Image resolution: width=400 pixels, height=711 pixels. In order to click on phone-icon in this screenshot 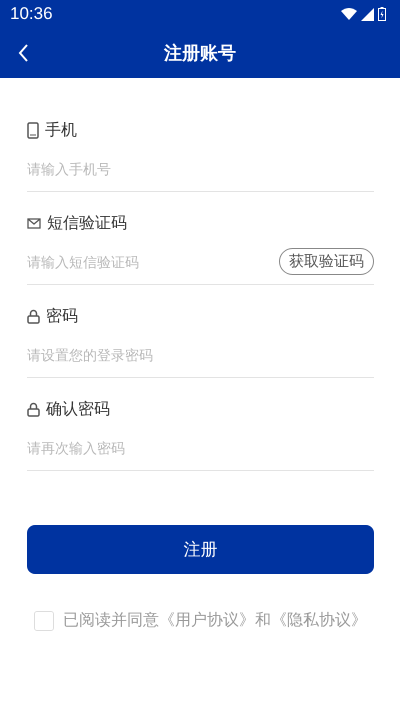, I will do `click(33, 130)`.